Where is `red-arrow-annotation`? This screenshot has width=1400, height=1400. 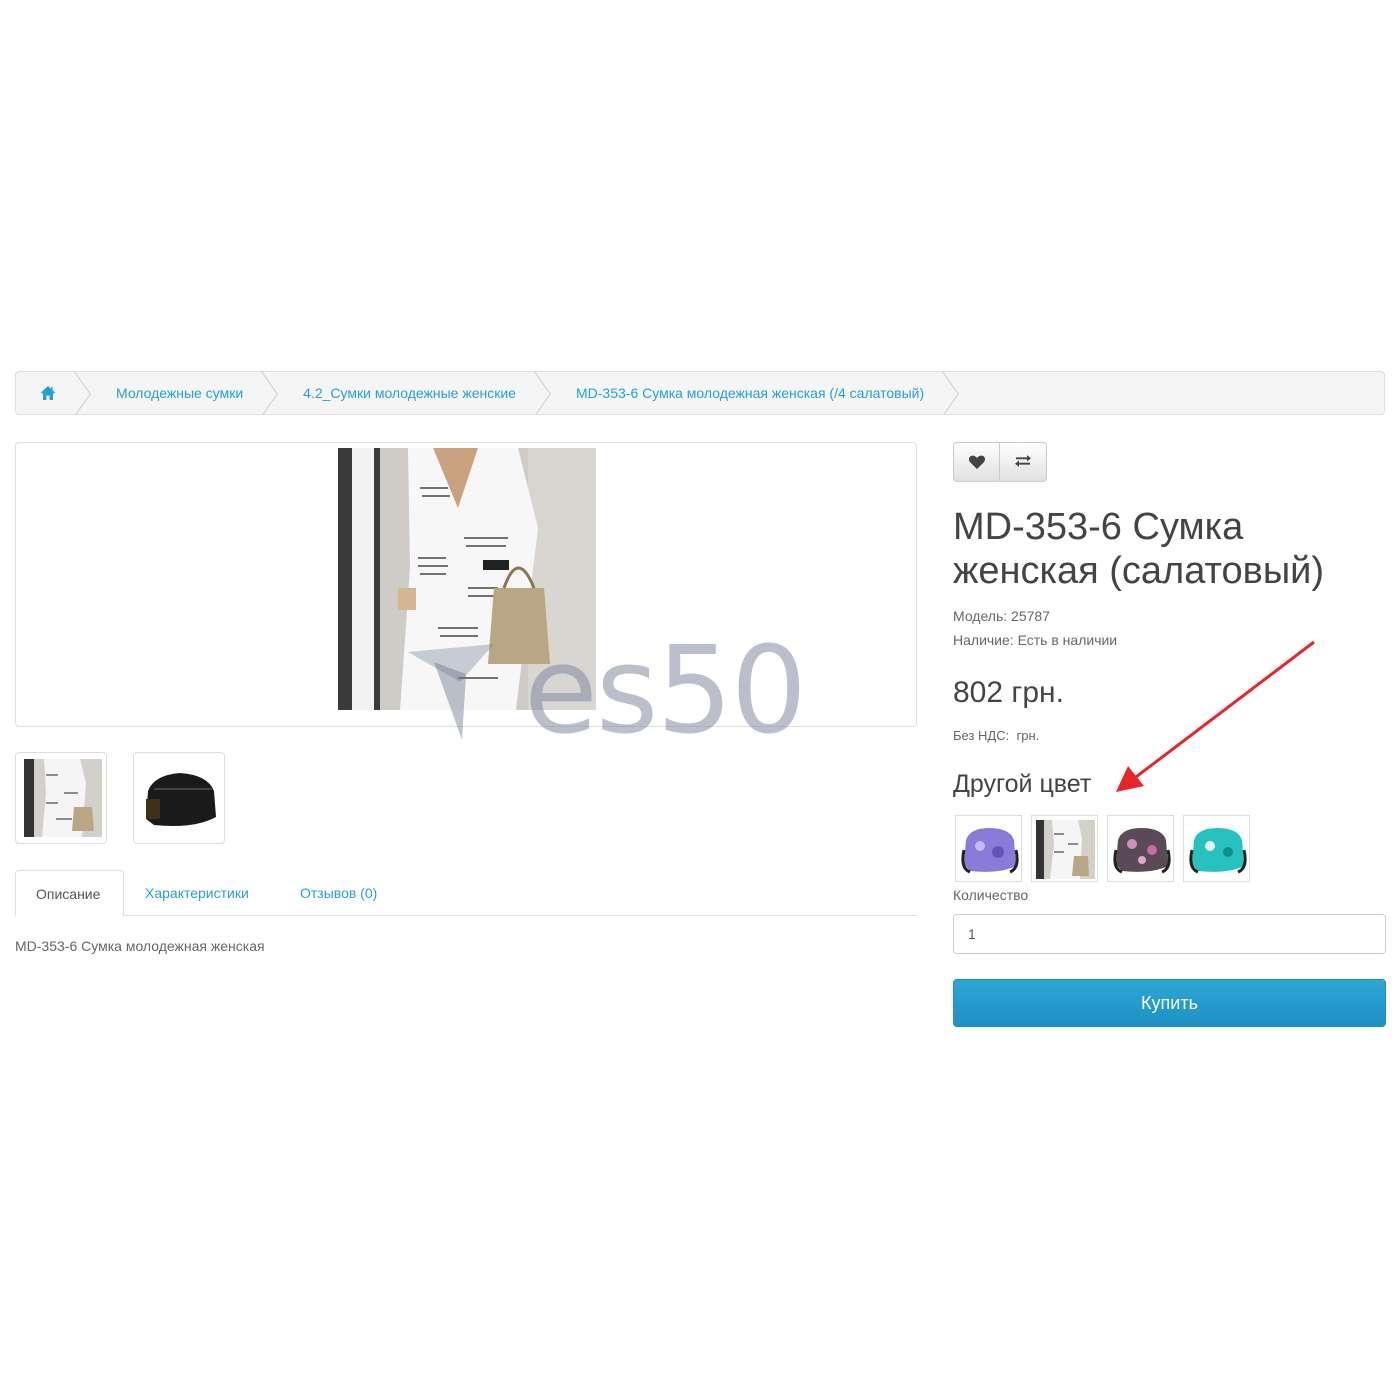
red-arrow-annotation is located at coordinates (1215, 716).